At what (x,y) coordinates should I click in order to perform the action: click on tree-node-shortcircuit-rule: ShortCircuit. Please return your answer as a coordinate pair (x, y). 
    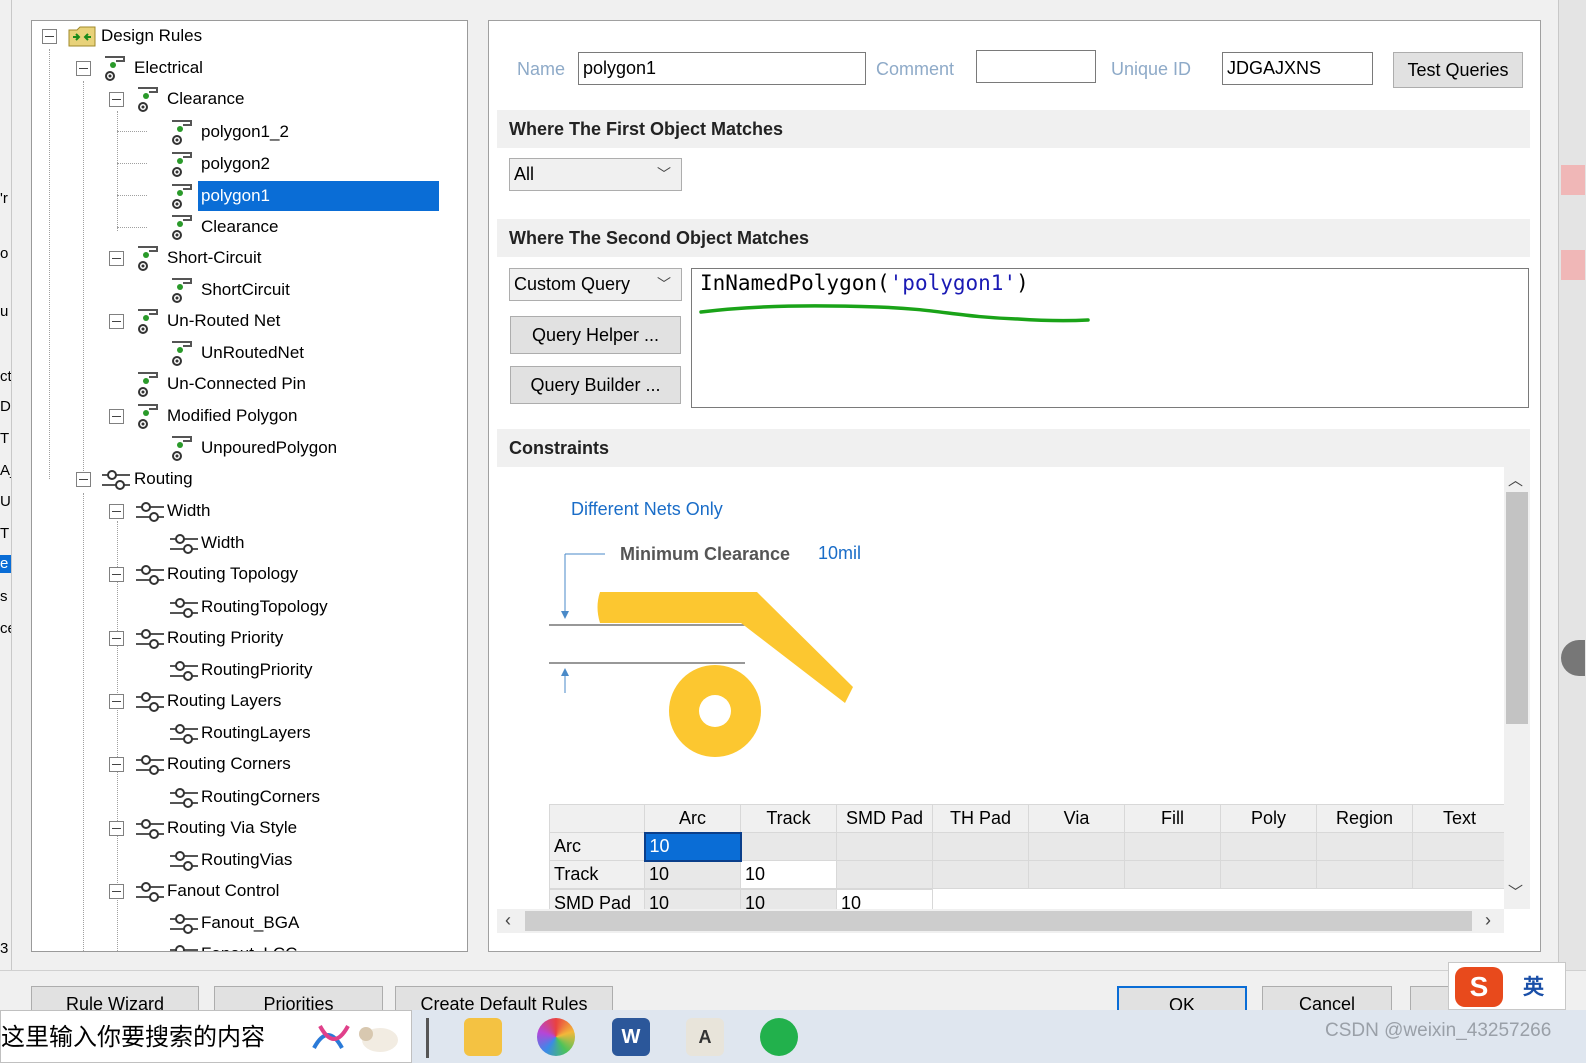
    Looking at the image, I should click on (242, 290).